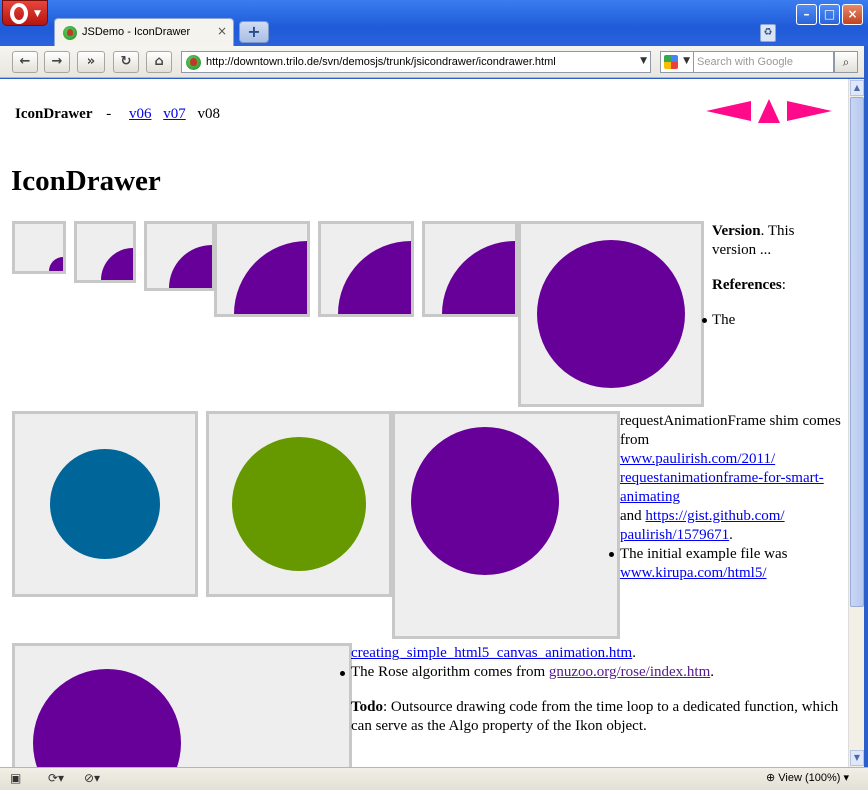 This screenshot has width=868, height=790. Describe the element at coordinates (724, 320) in the screenshot. I see `reference-1-start: The` at that location.